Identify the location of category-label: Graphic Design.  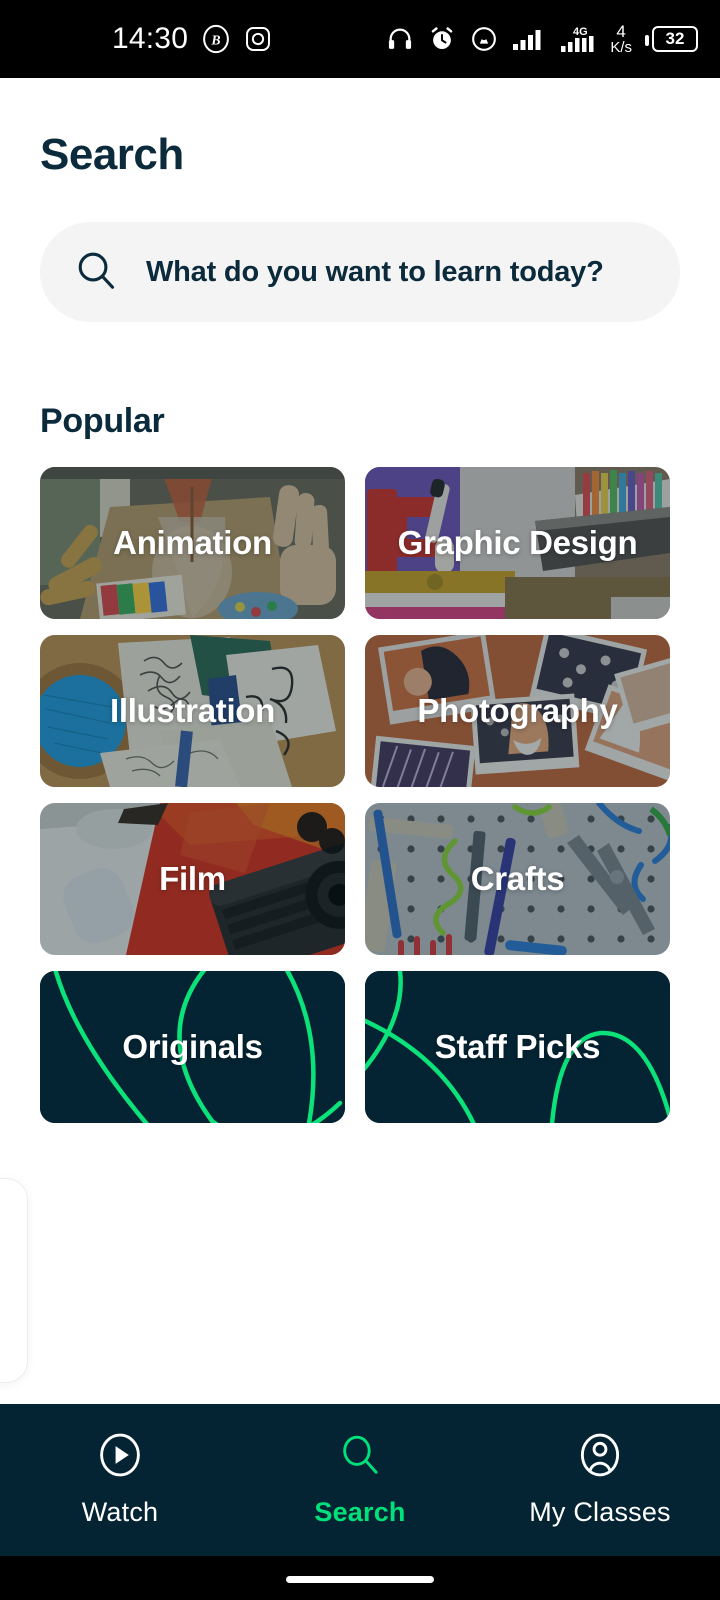
(517, 543).